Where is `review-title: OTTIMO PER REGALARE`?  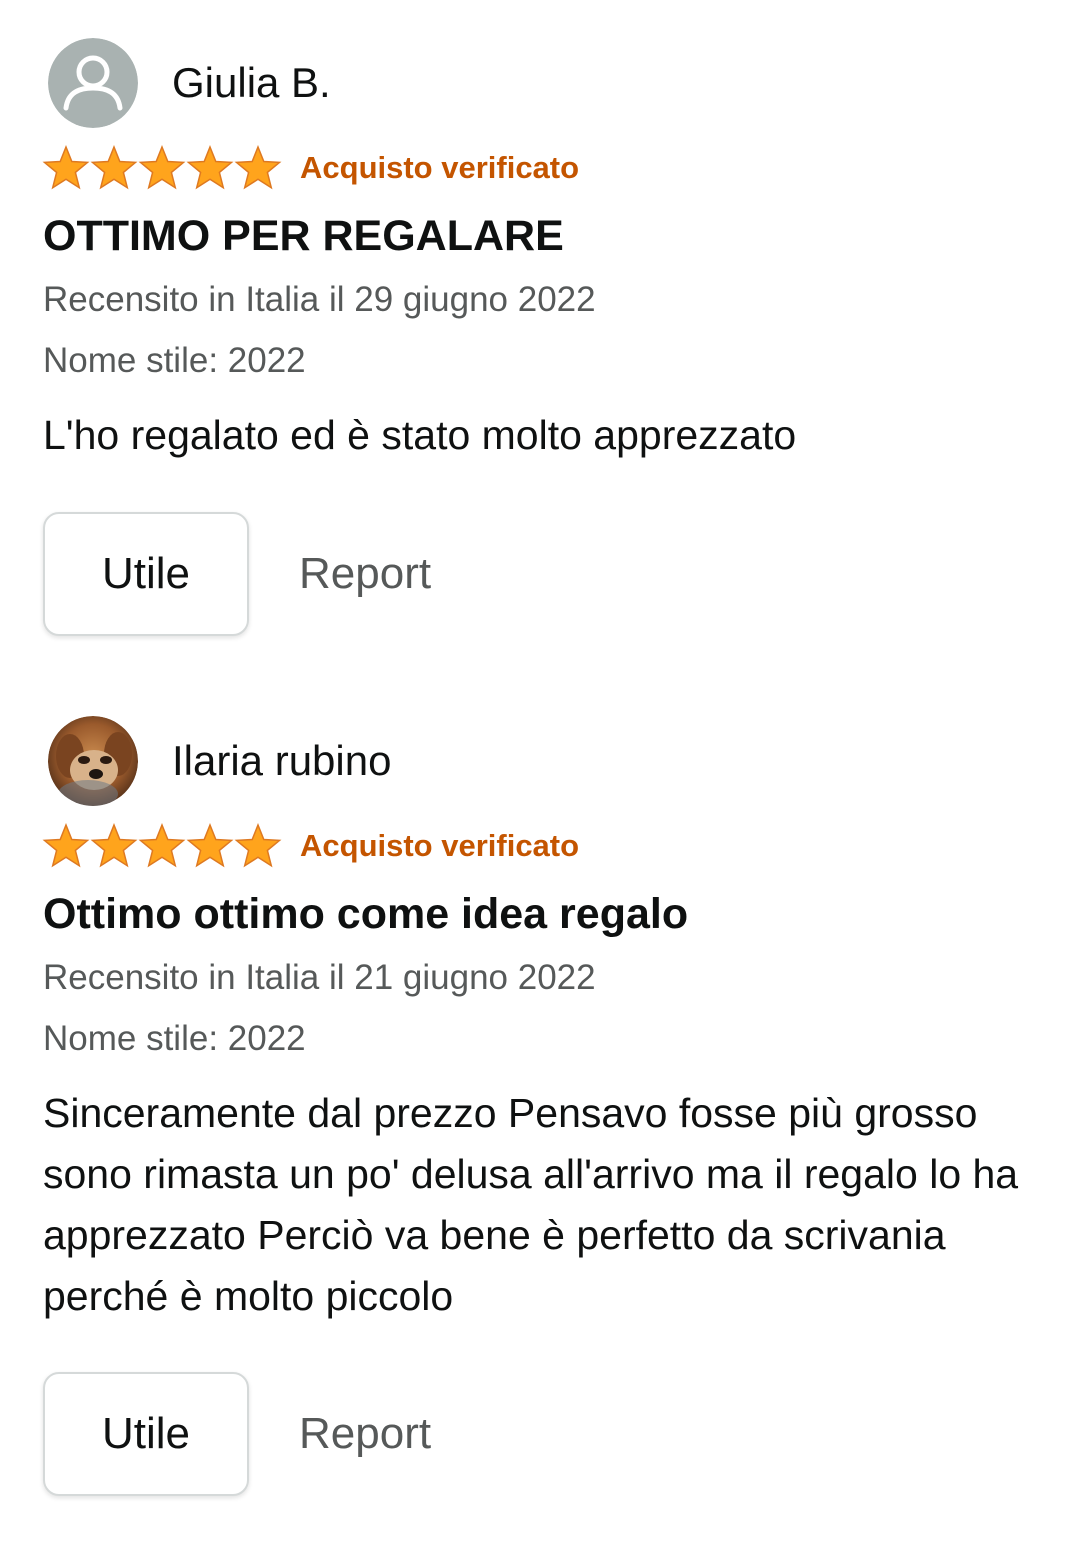
review-title: OTTIMO PER REGALARE is located at coordinates (303, 236).